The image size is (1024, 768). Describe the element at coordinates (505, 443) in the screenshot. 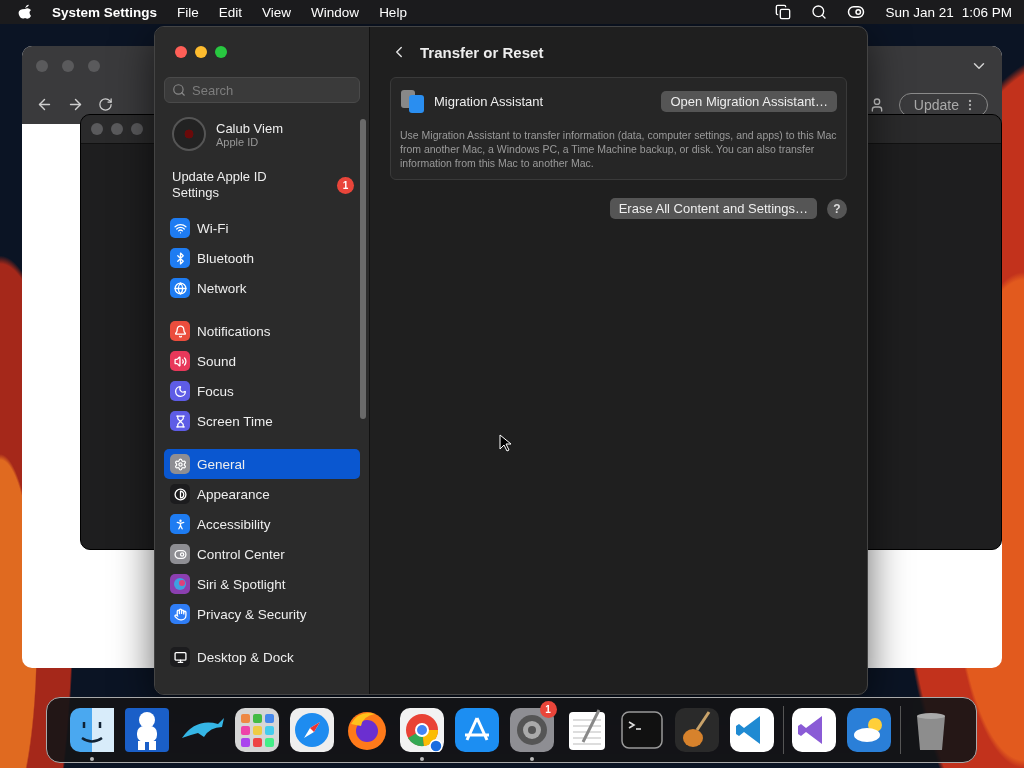

I see `pointer-cursor` at that location.